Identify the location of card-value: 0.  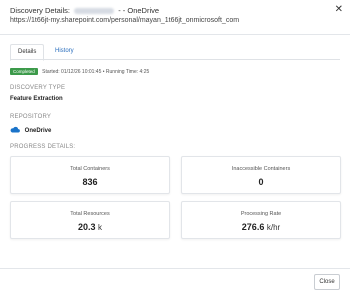
(261, 182).